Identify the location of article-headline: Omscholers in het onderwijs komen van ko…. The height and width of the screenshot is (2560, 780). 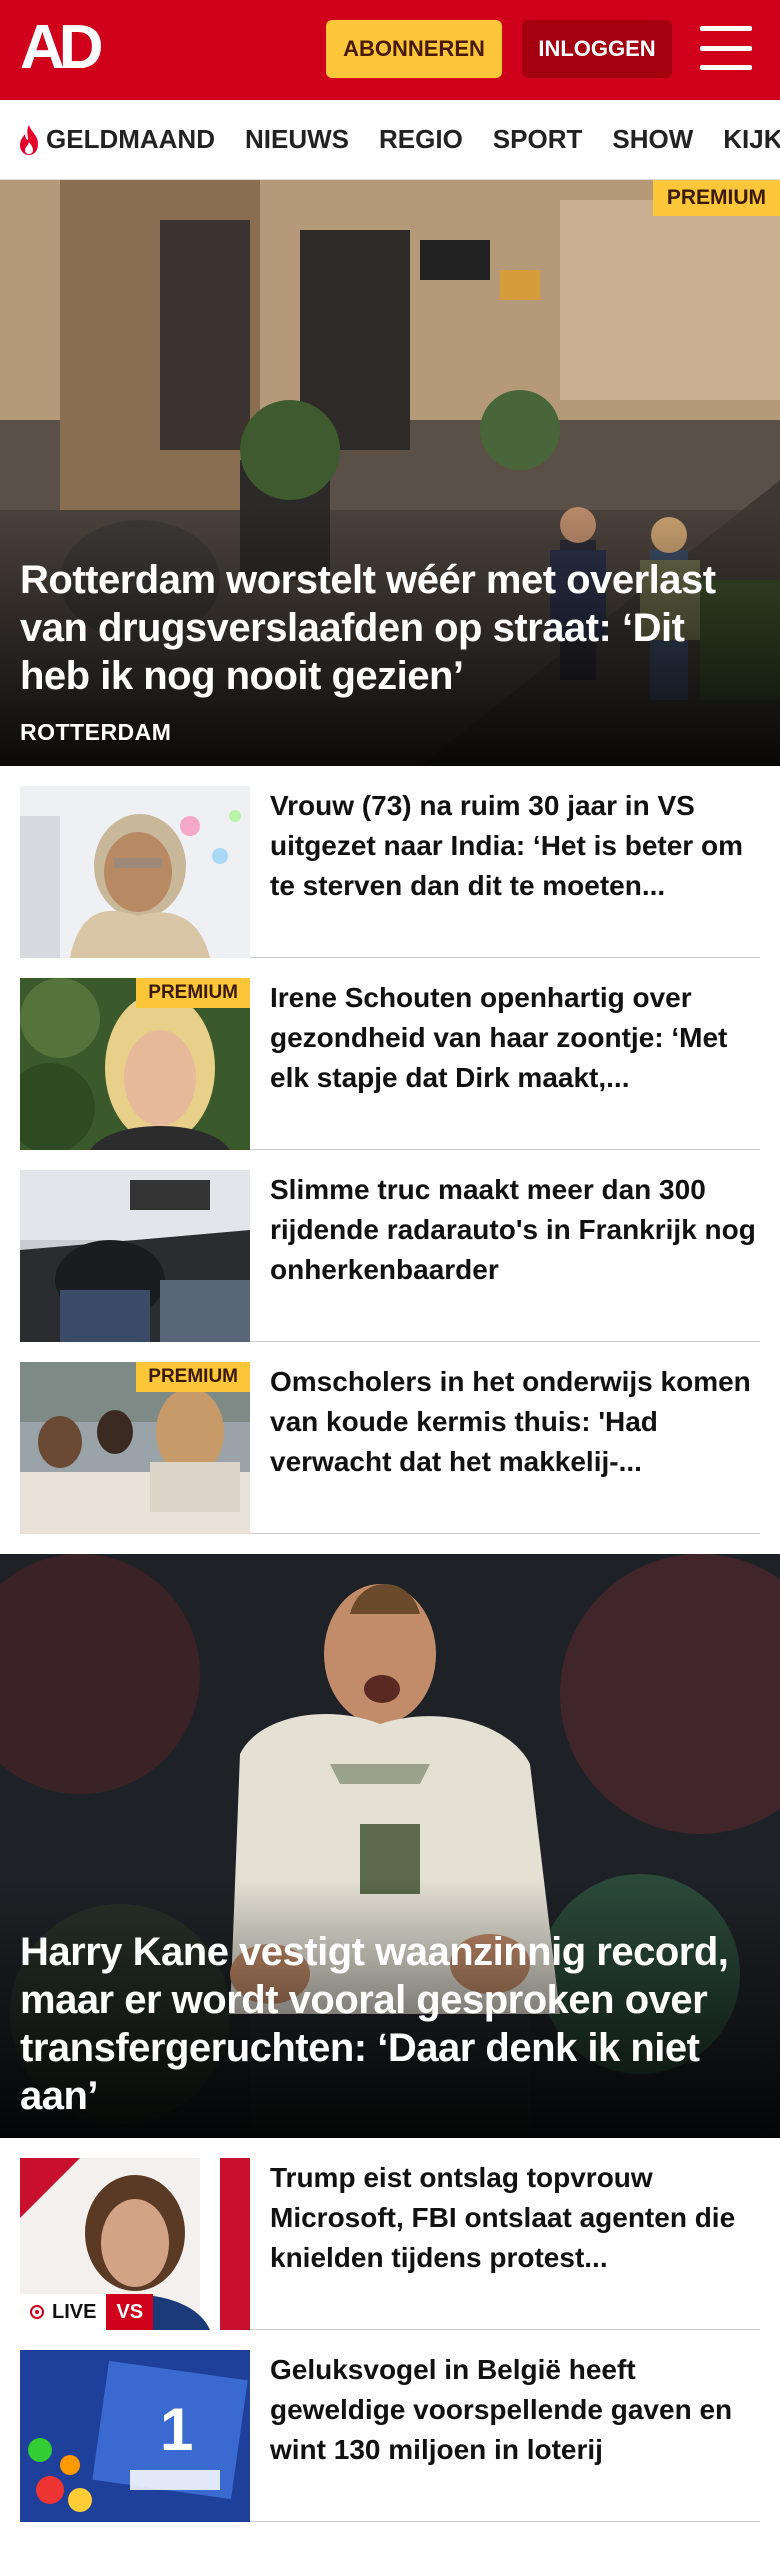
(515, 1437).